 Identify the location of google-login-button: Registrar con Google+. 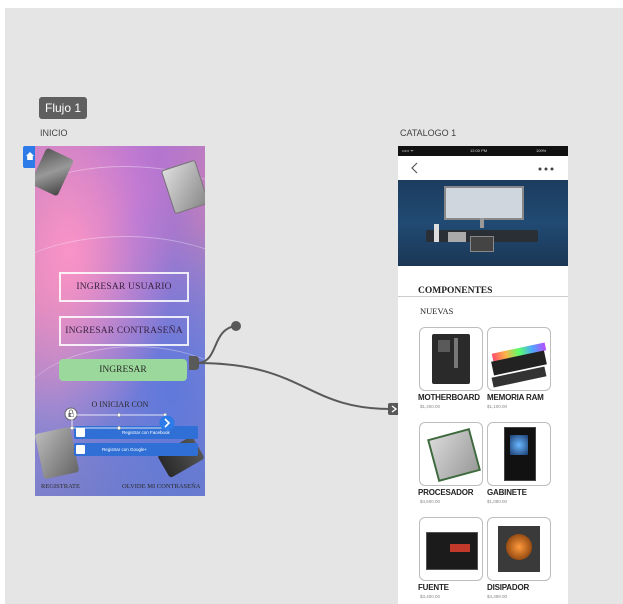
(136, 449).